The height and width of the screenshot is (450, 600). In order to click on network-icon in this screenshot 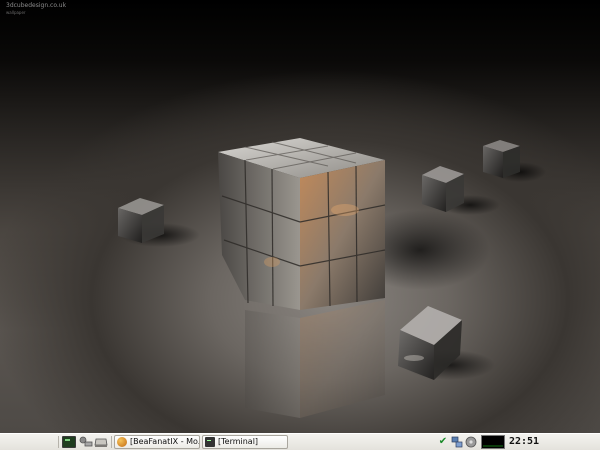, I will do `click(457, 442)`.